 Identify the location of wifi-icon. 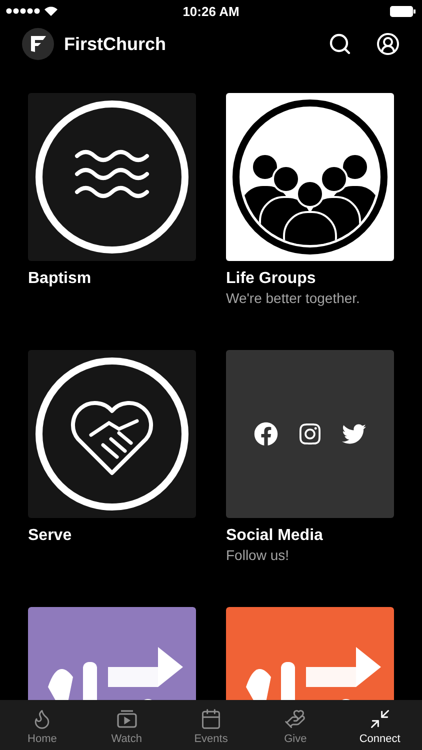
(51, 11).